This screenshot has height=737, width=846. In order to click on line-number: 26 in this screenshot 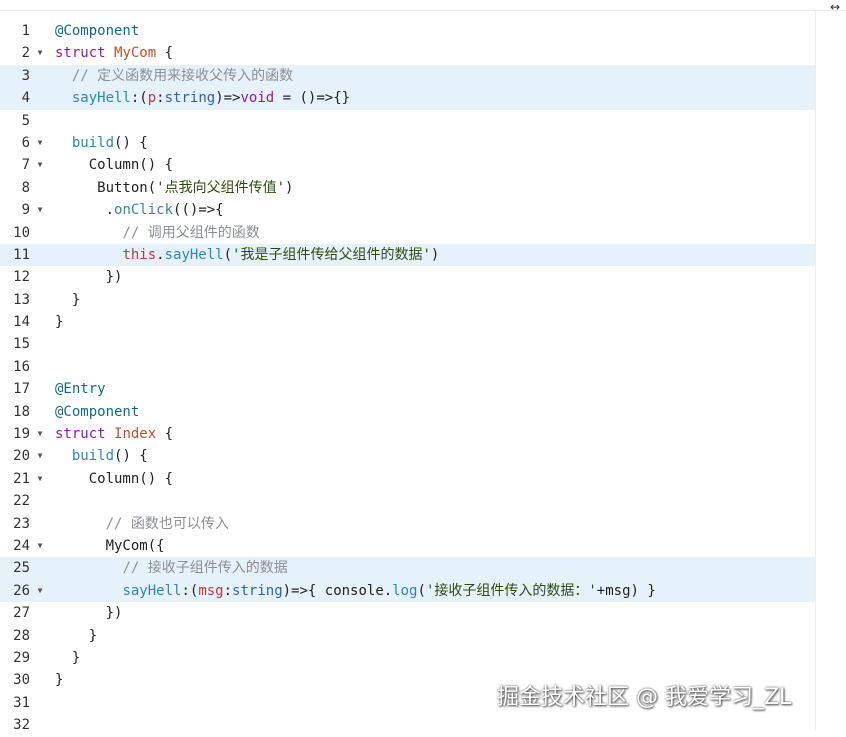, I will do `click(21, 590)`.